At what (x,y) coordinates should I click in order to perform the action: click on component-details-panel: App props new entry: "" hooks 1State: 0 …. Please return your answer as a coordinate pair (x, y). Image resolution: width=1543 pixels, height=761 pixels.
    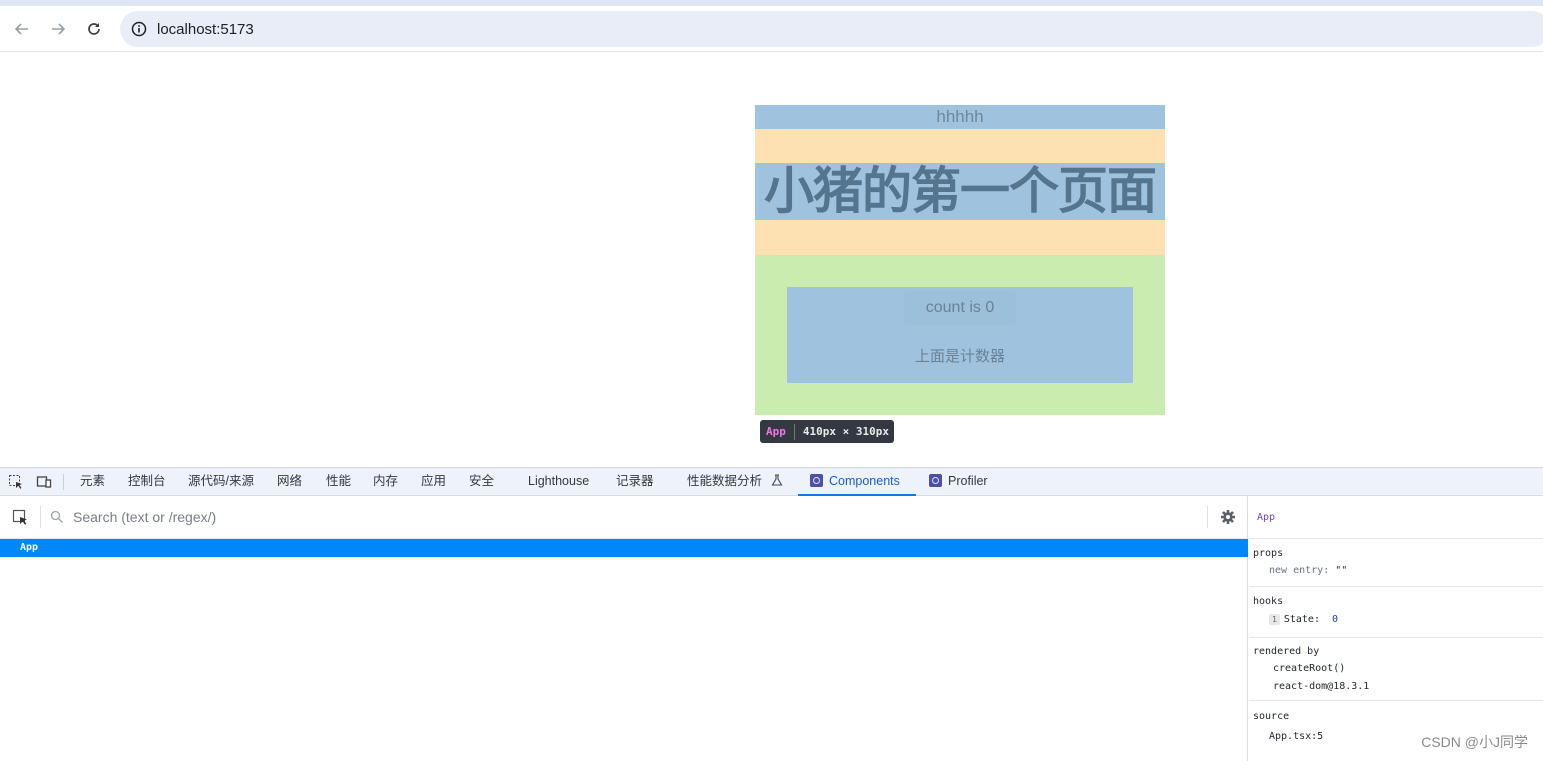
    Looking at the image, I should click on (1396, 628).